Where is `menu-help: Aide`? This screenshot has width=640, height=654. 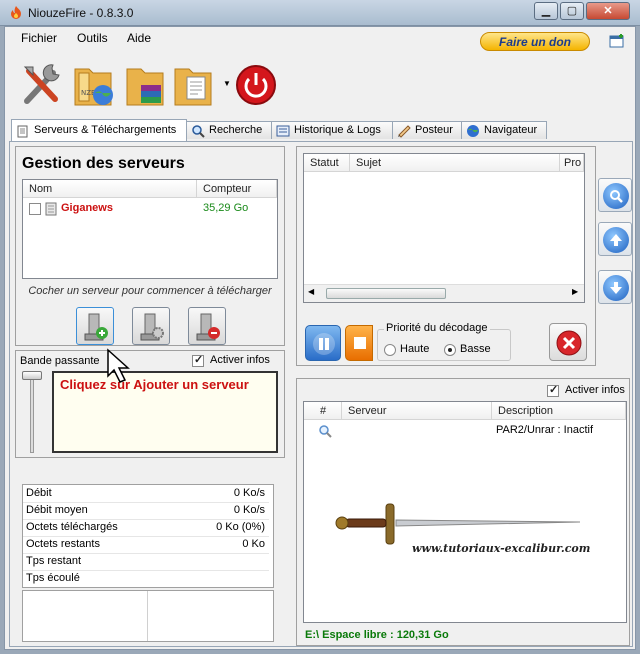
menu-help: Aide is located at coordinates (139, 38).